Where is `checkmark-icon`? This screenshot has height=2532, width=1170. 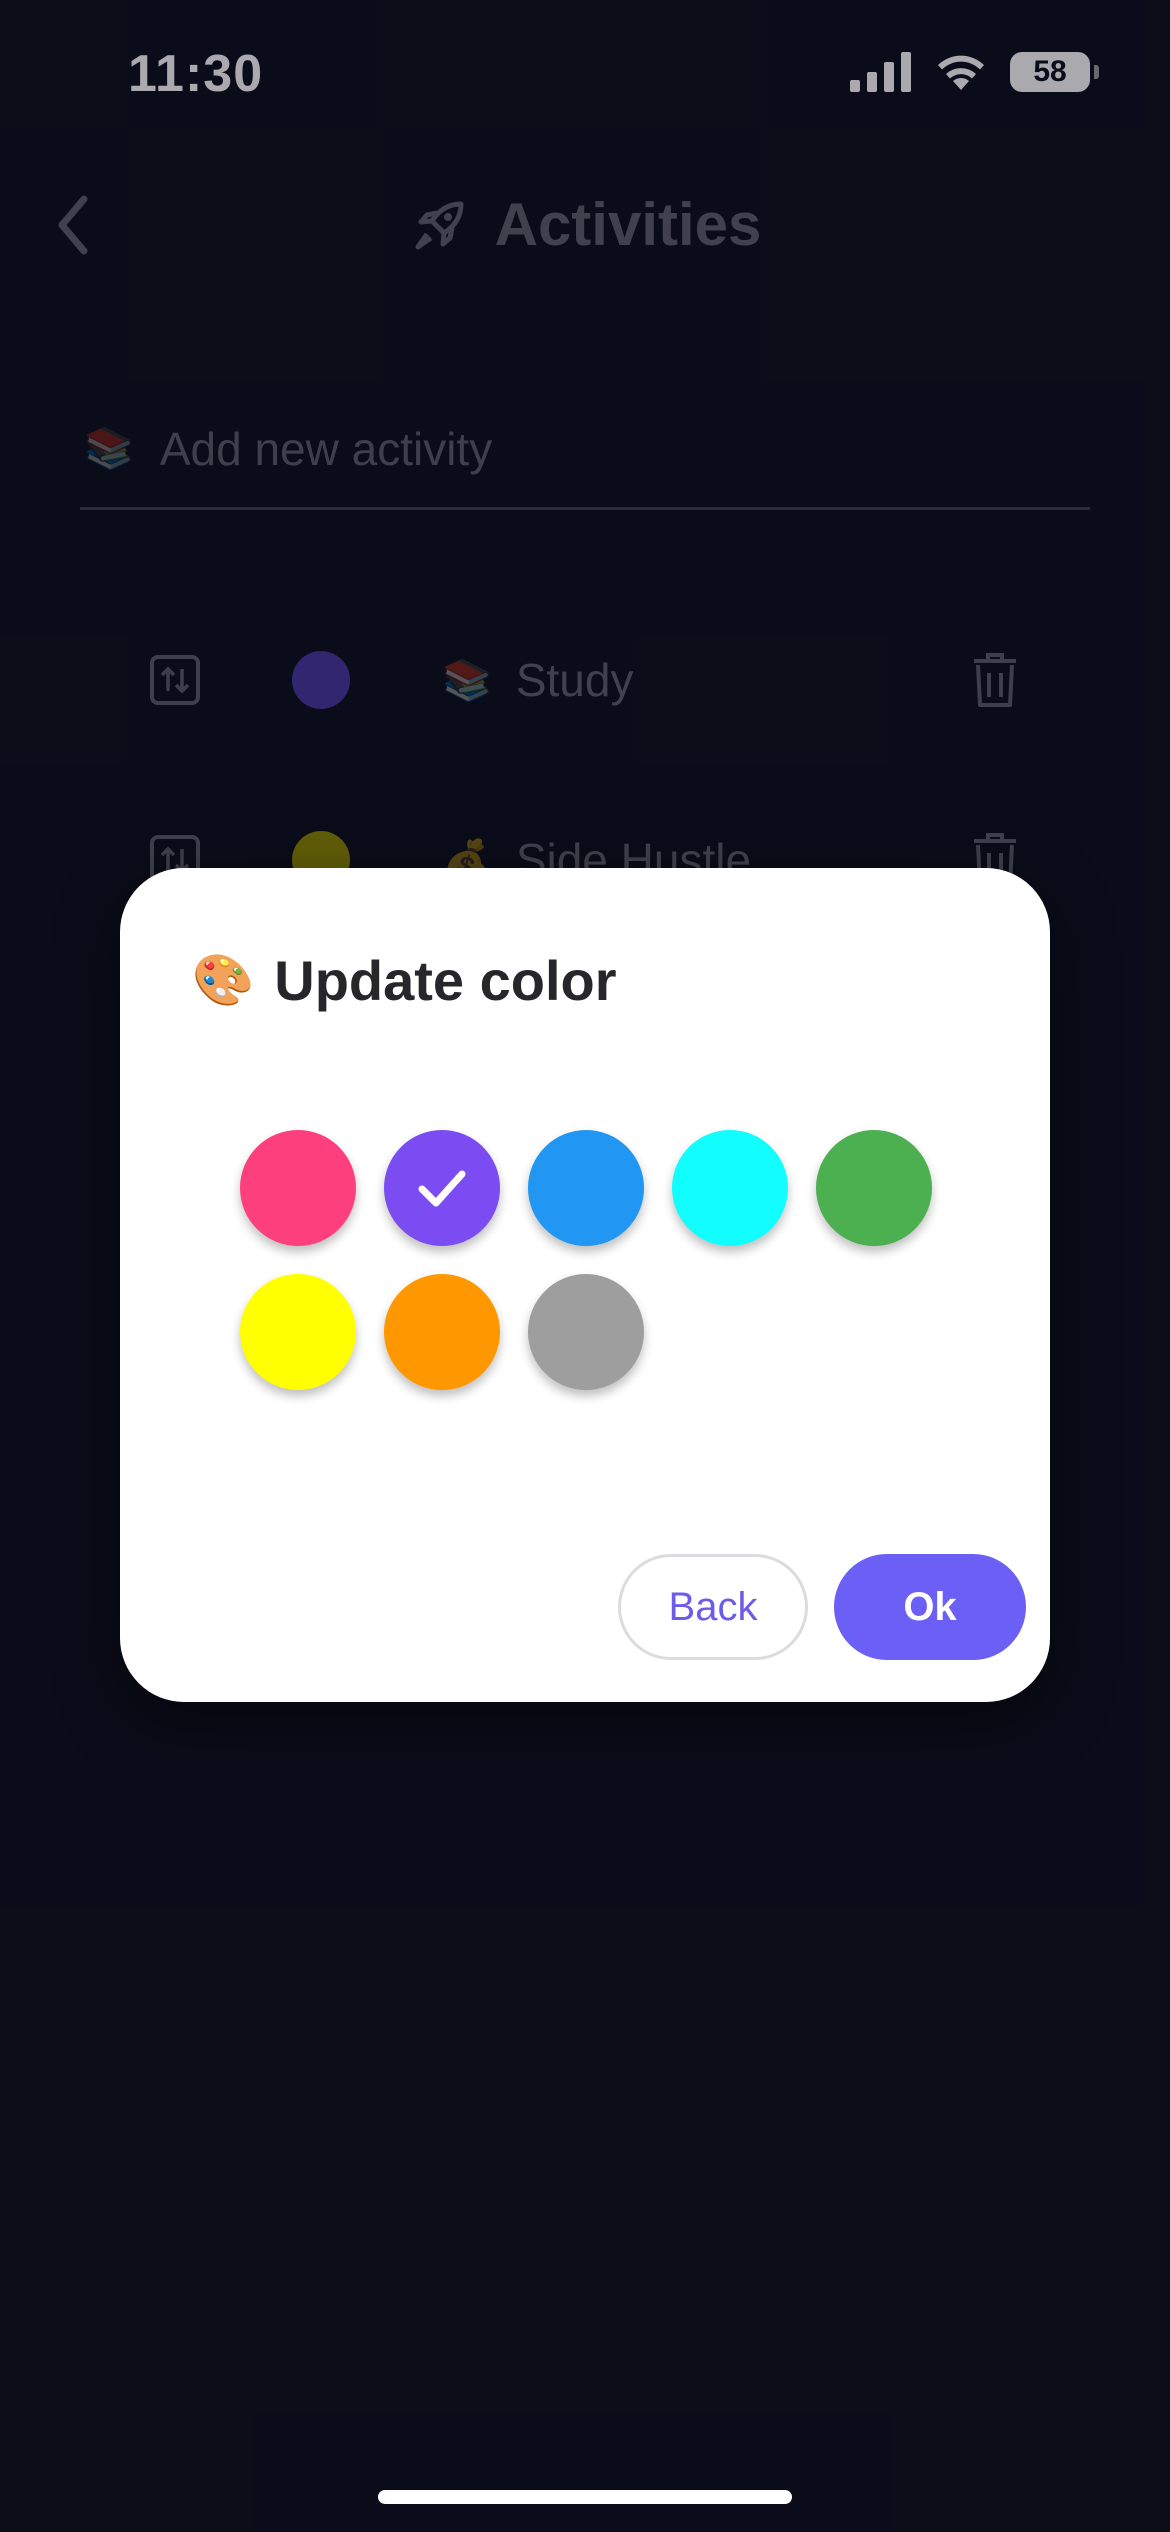
checkmark-icon is located at coordinates (442, 1188).